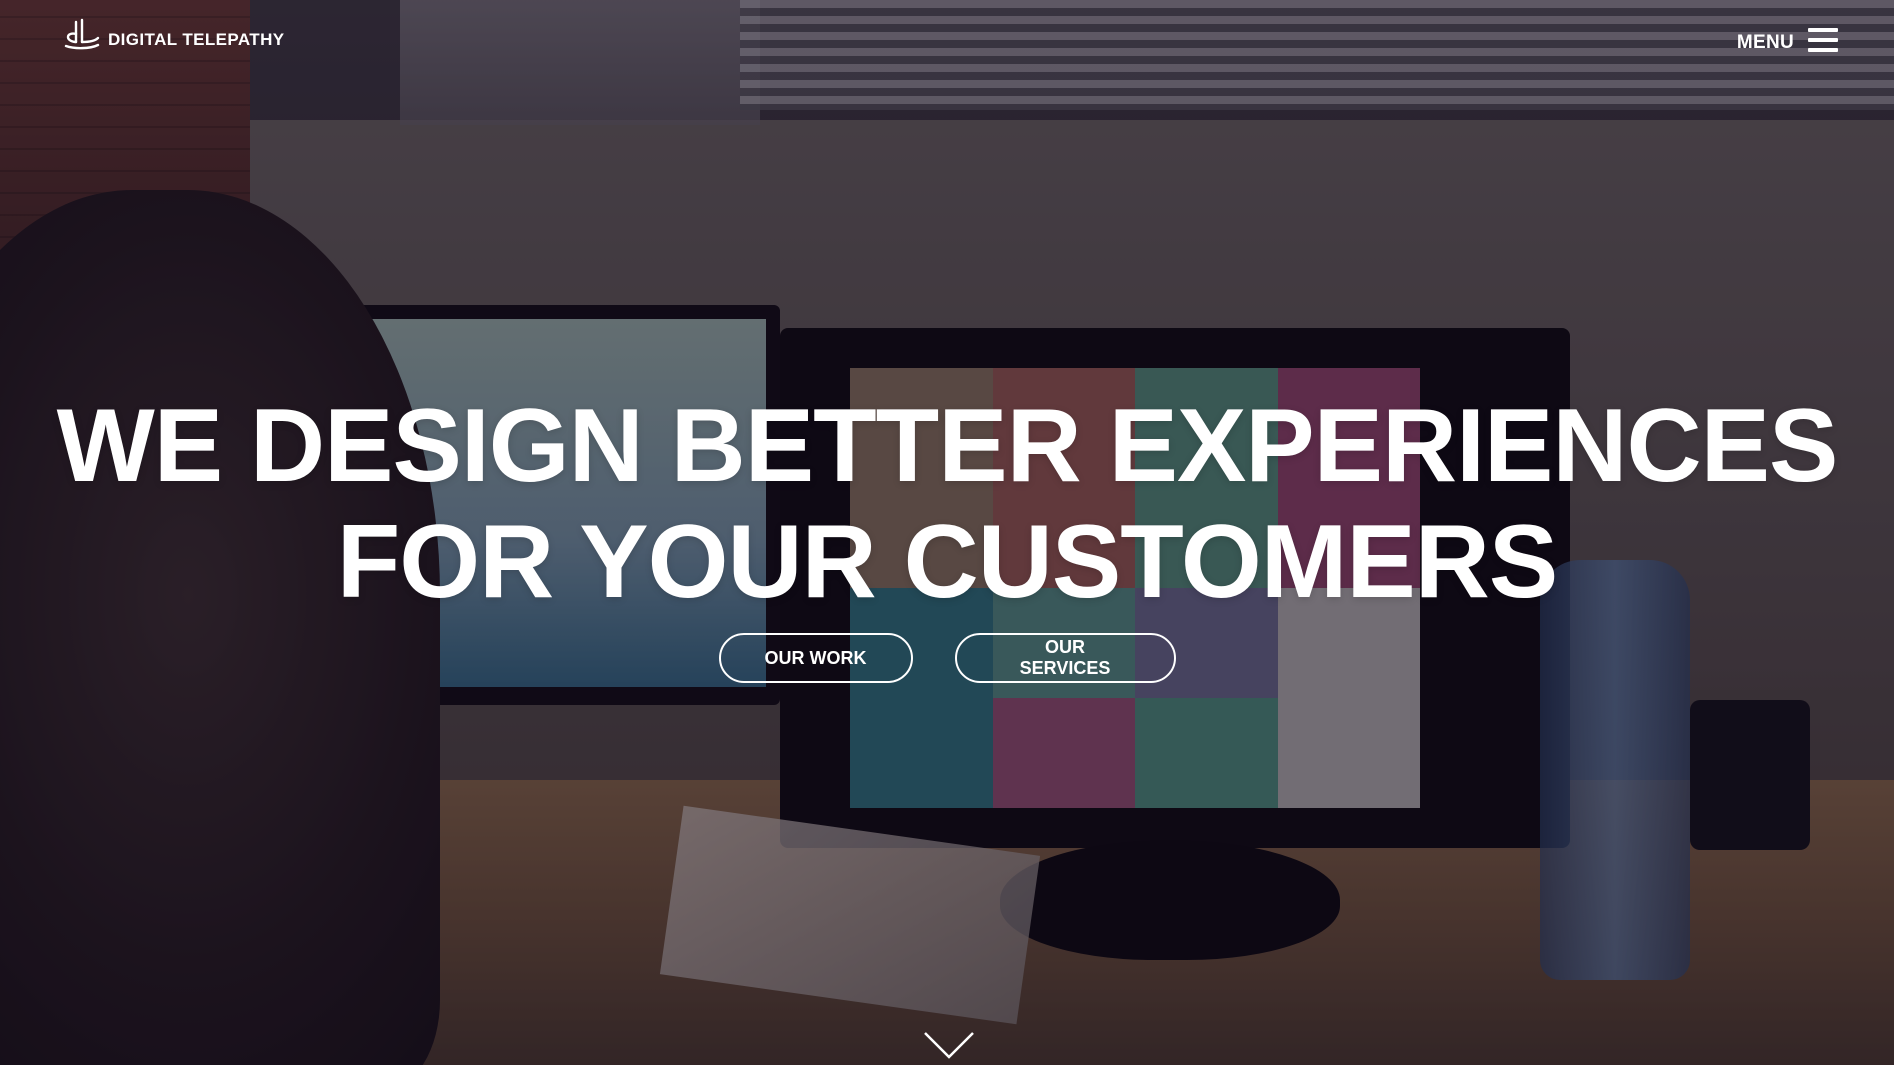 The height and width of the screenshot is (1065, 1894). What do you see at coordinates (947, 45) in the screenshot?
I see `site-header: DIGITAL TELEPATHY MENU` at bounding box center [947, 45].